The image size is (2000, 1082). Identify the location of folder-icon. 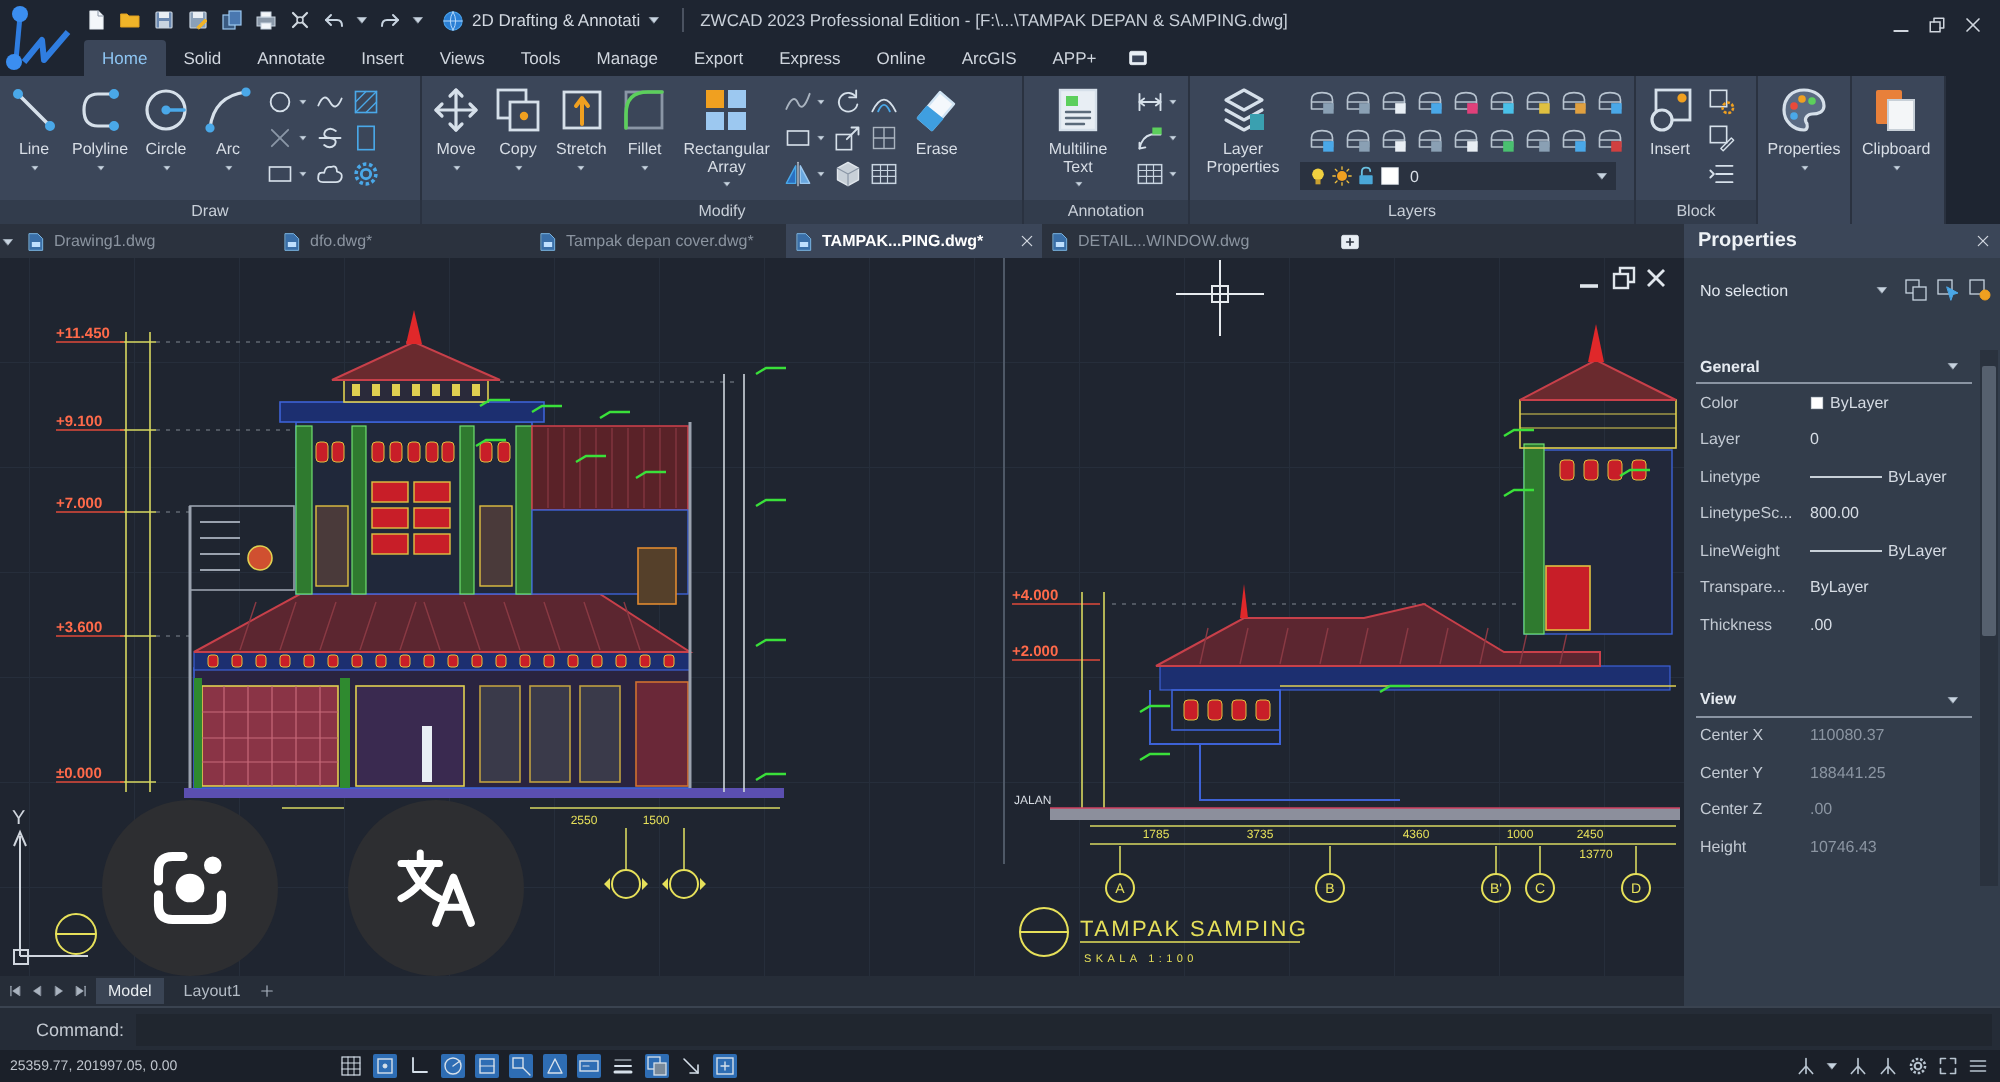
(130, 20).